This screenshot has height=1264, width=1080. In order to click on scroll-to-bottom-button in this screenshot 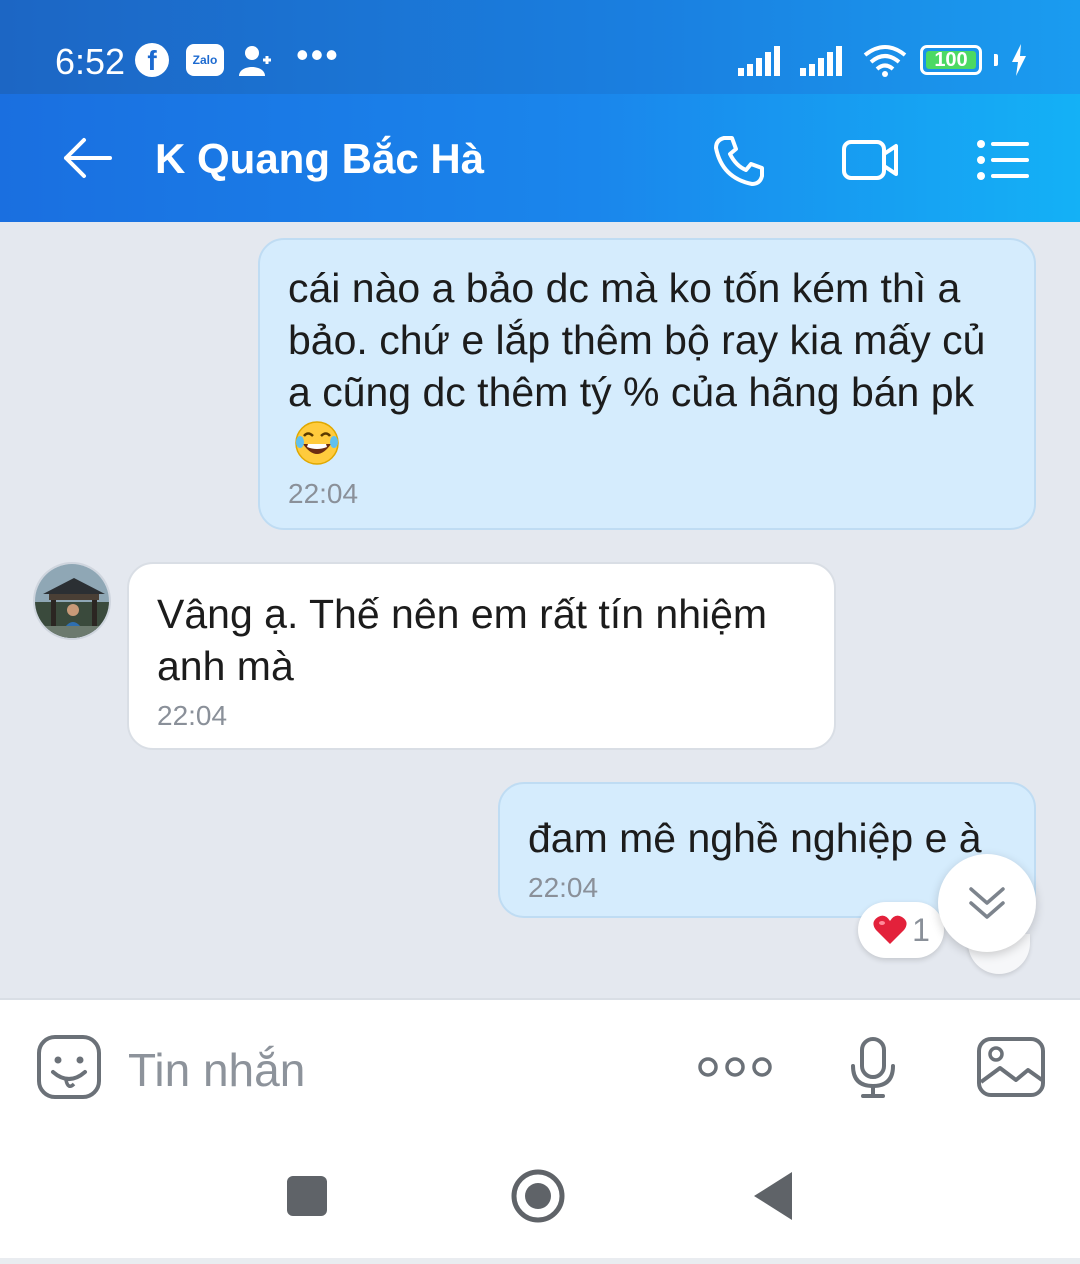, I will do `click(987, 903)`.